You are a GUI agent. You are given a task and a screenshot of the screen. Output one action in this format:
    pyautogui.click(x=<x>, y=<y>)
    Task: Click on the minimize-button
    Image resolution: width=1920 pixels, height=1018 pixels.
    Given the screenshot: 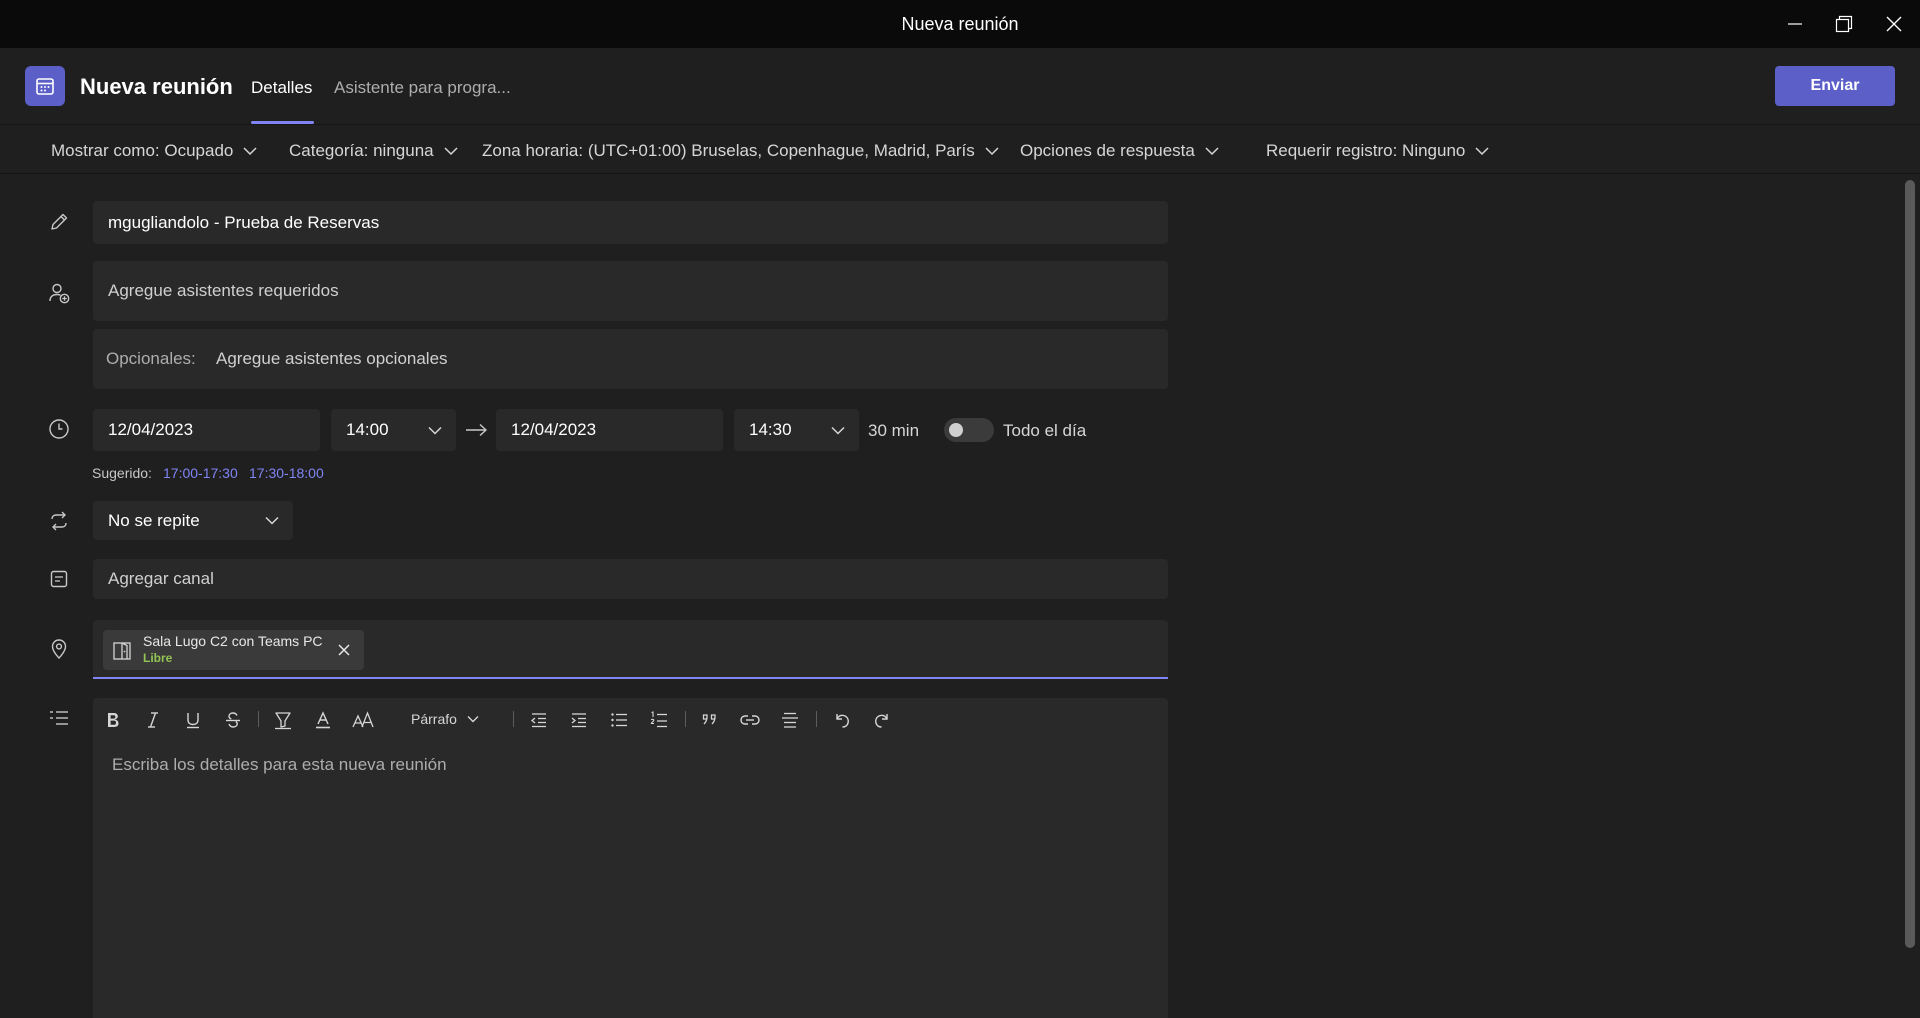 What is the action you would take?
    pyautogui.click(x=1795, y=24)
    